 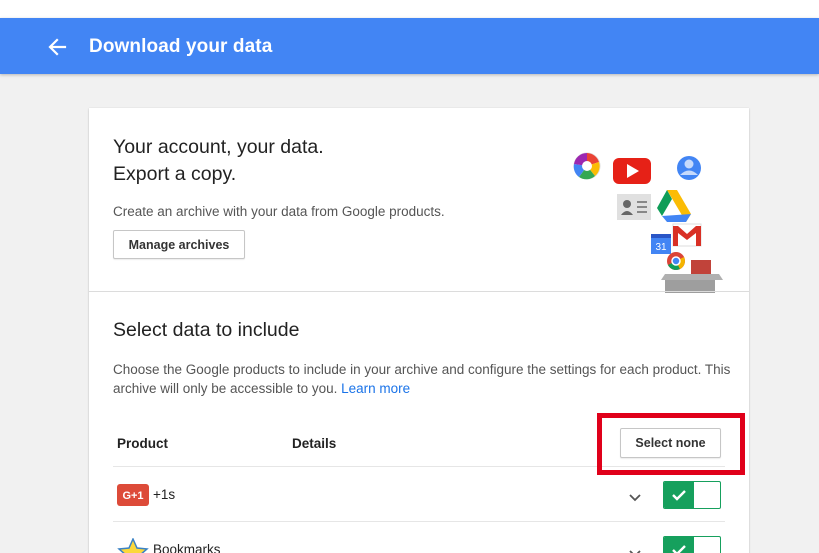 What do you see at coordinates (419, 494) in the screenshot?
I see `table-row: G+1 +1s` at bounding box center [419, 494].